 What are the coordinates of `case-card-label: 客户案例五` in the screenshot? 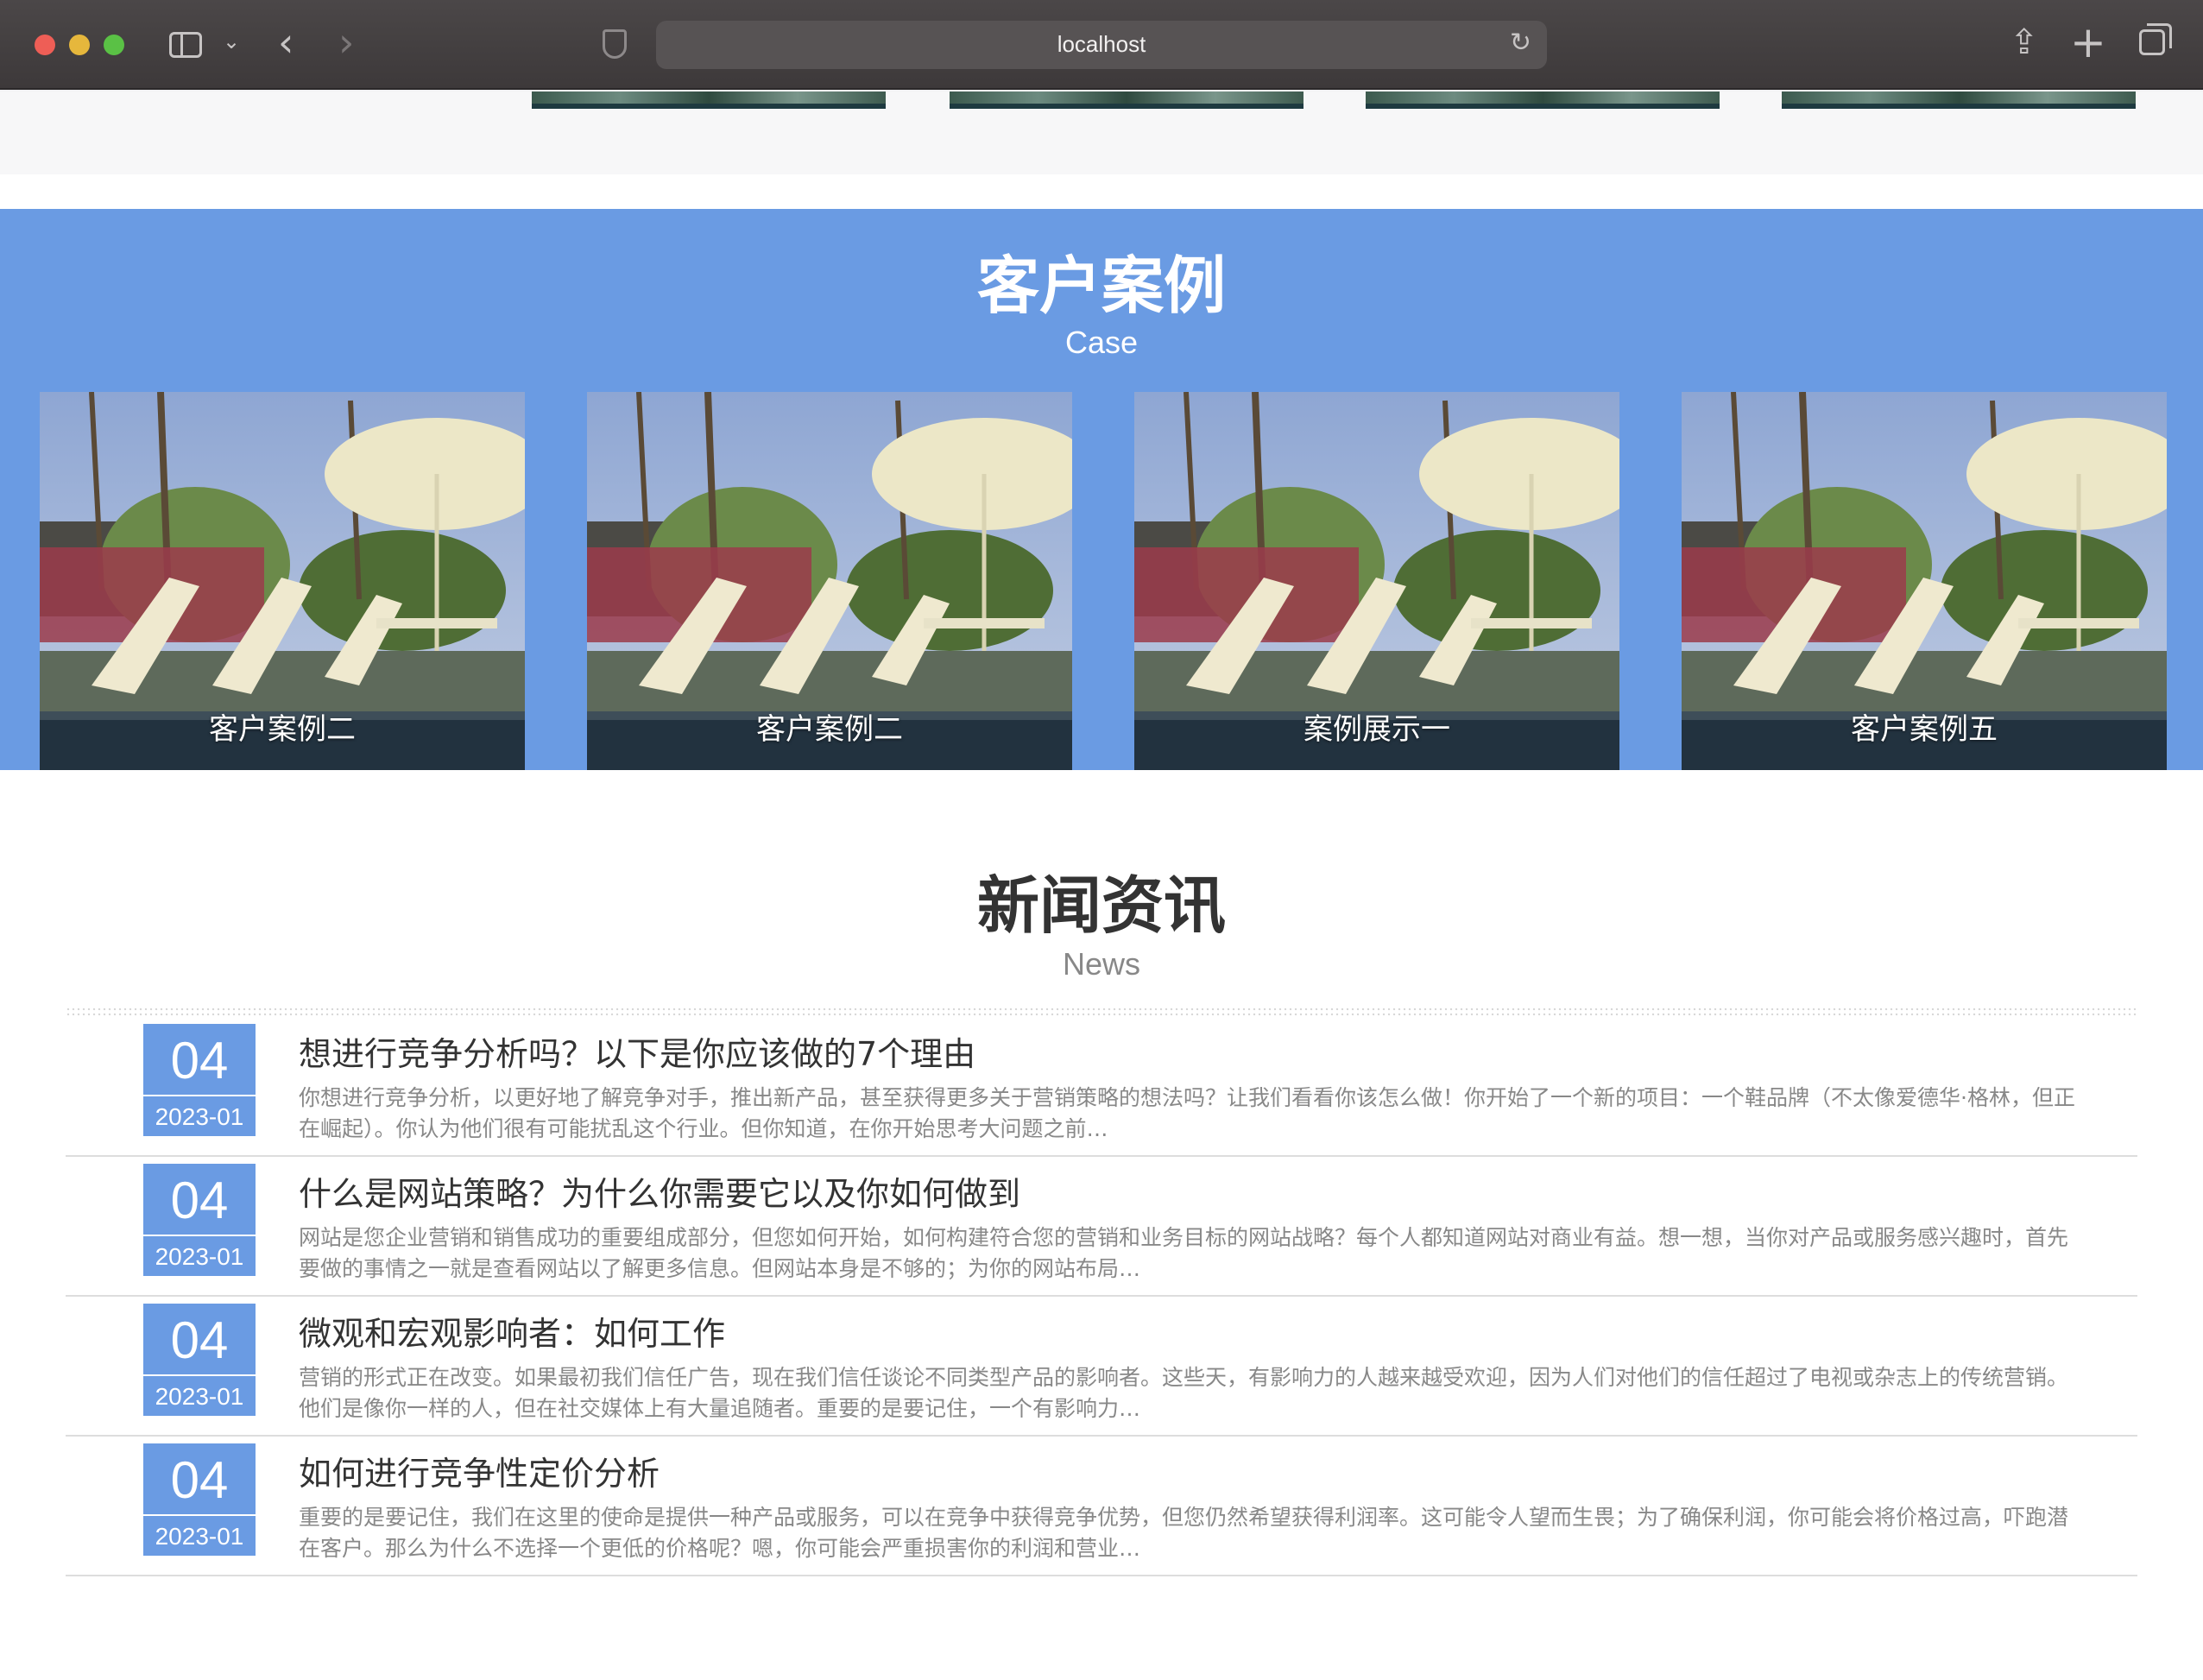 It's located at (1925, 726).